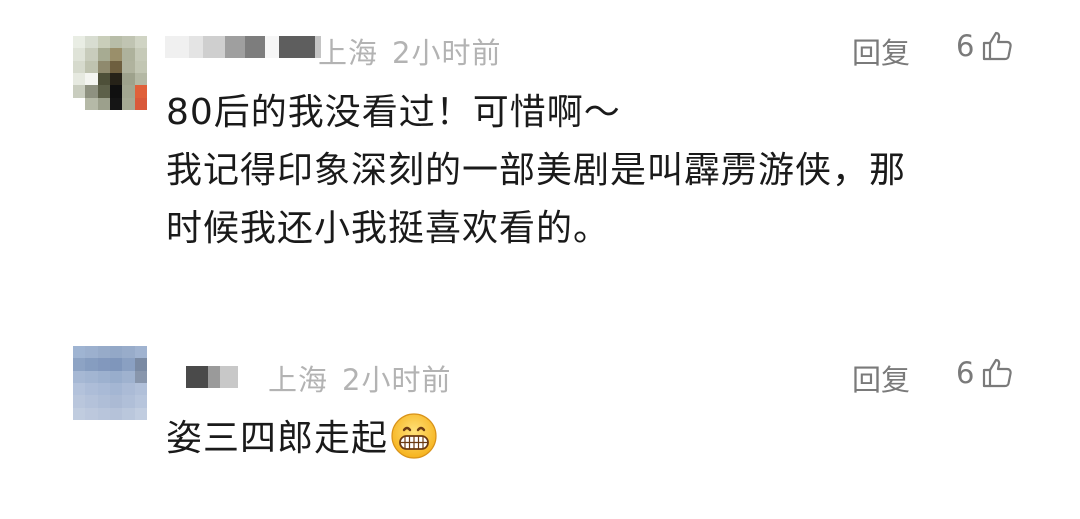 The width and height of the screenshot is (1080, 519). I want to click on grinning-face-emoji, so click(414, 436).